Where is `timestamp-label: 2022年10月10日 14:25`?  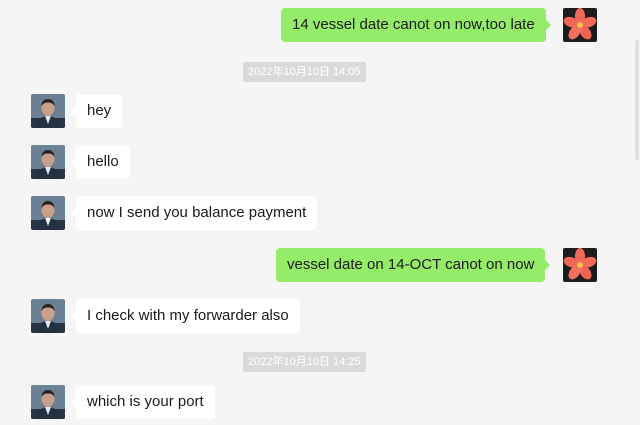 timestamp-label: 2022年10月10日 14:25 is located at coordinates (304, 362).